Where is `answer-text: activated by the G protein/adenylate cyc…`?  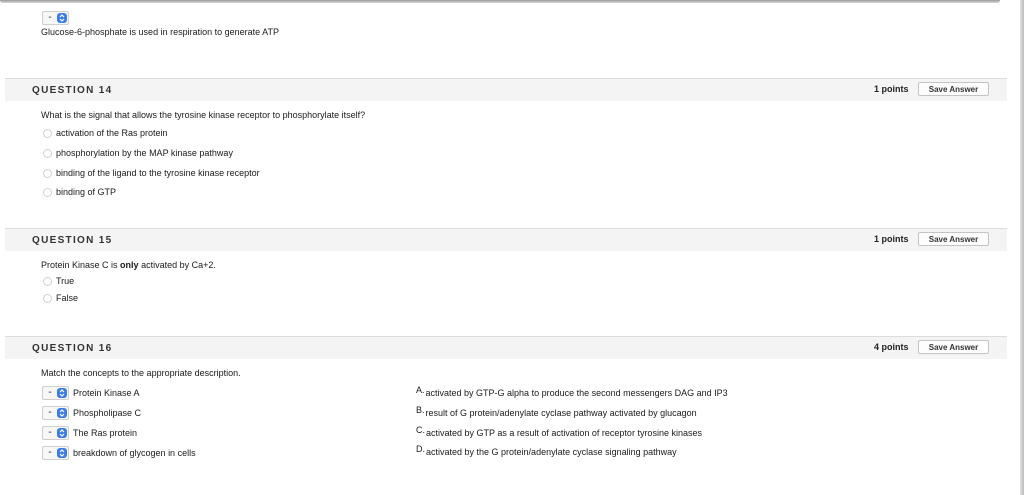
answer-text: activated by the G protein/adenylate cyc… is located at coordinates (551, 452).